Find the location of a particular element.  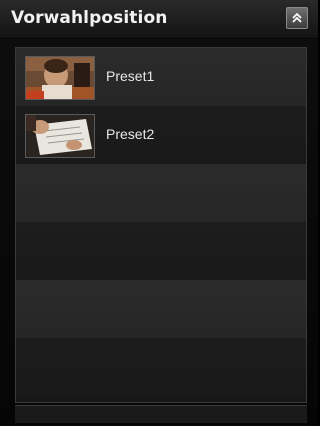

preset-label: Preset1 is located at coordinates (130, 76).